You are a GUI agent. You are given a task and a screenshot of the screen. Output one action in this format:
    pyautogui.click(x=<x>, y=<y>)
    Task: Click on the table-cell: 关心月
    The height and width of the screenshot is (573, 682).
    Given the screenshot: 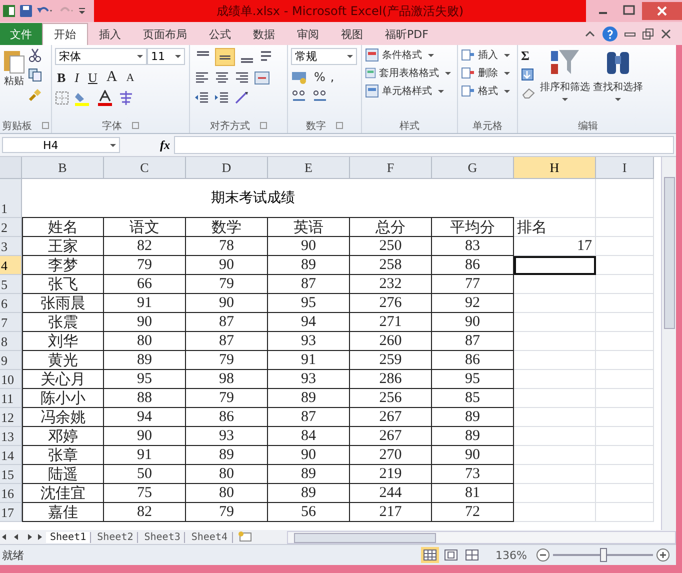 What is the action you would take?
    pyautogui.click(x=63, y=379)
    